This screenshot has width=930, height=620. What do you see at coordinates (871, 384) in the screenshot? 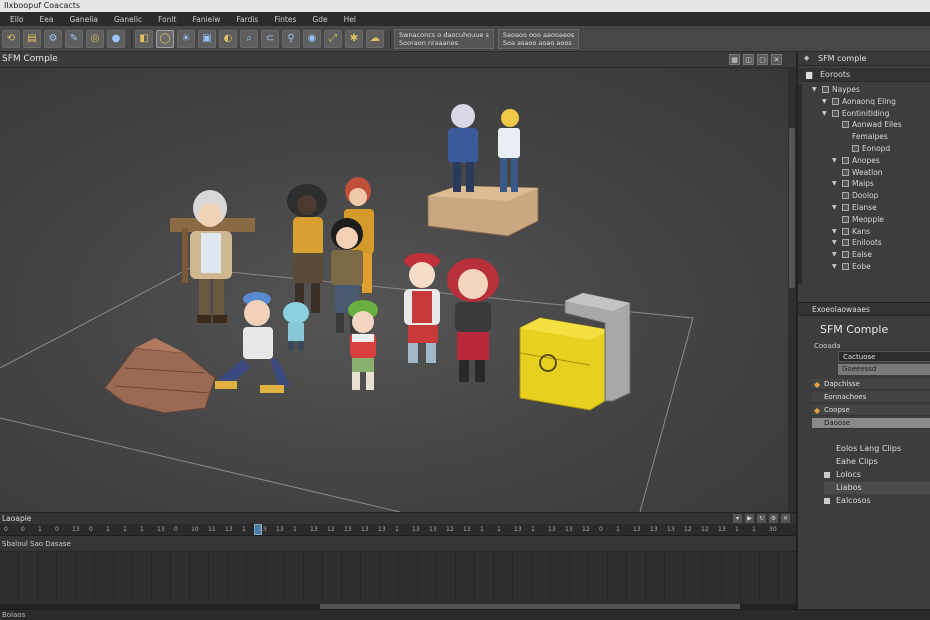
I see `property-item: ◆ Dapchlsse` at bounding box center [871, 384].